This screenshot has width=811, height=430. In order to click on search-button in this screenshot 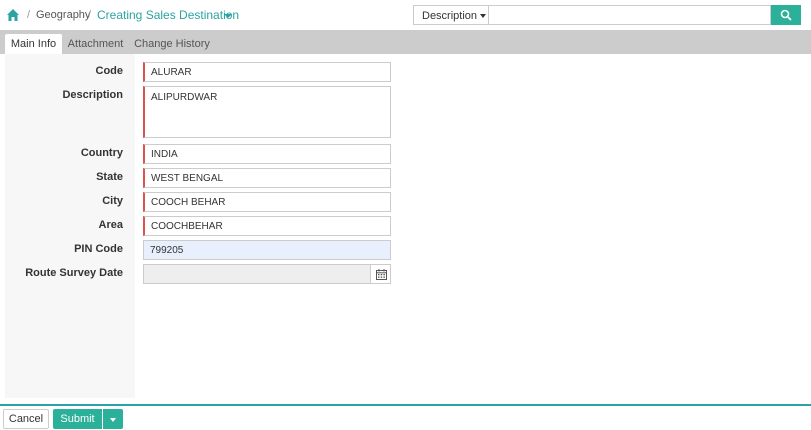, I will do `click(786, 15)`.